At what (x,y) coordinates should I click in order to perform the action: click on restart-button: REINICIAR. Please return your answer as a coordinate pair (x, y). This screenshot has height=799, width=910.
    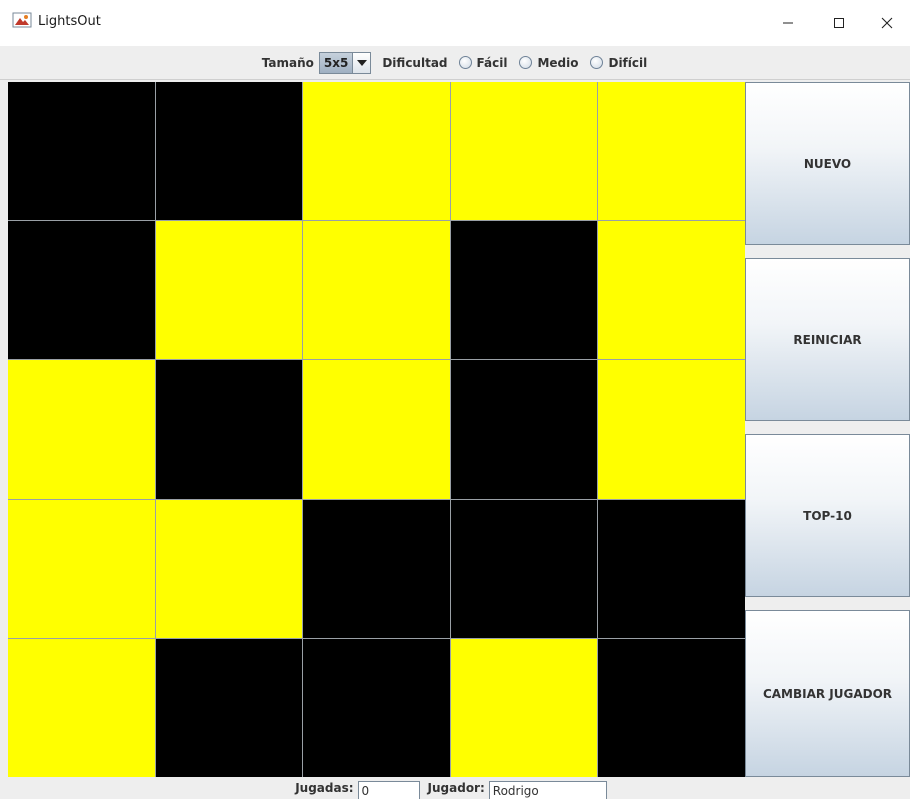
    Looking at the image, I should click on (827, 339).